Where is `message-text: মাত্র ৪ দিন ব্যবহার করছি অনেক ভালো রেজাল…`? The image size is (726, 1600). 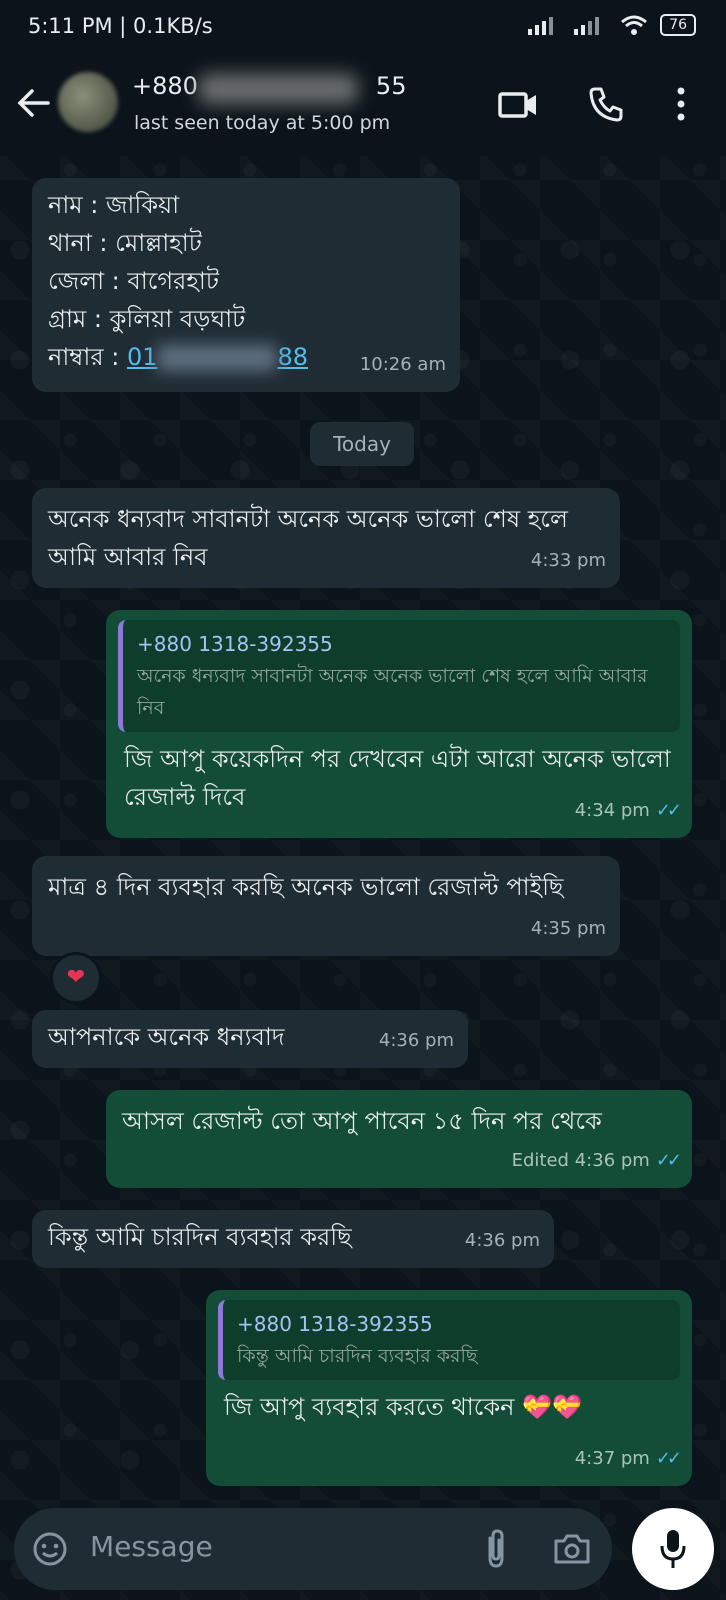 message-text: মাত্র ৪ দিন ব্যবহার করছি অনেক ভালো রেজাল… is located at coordinates (306, 887).